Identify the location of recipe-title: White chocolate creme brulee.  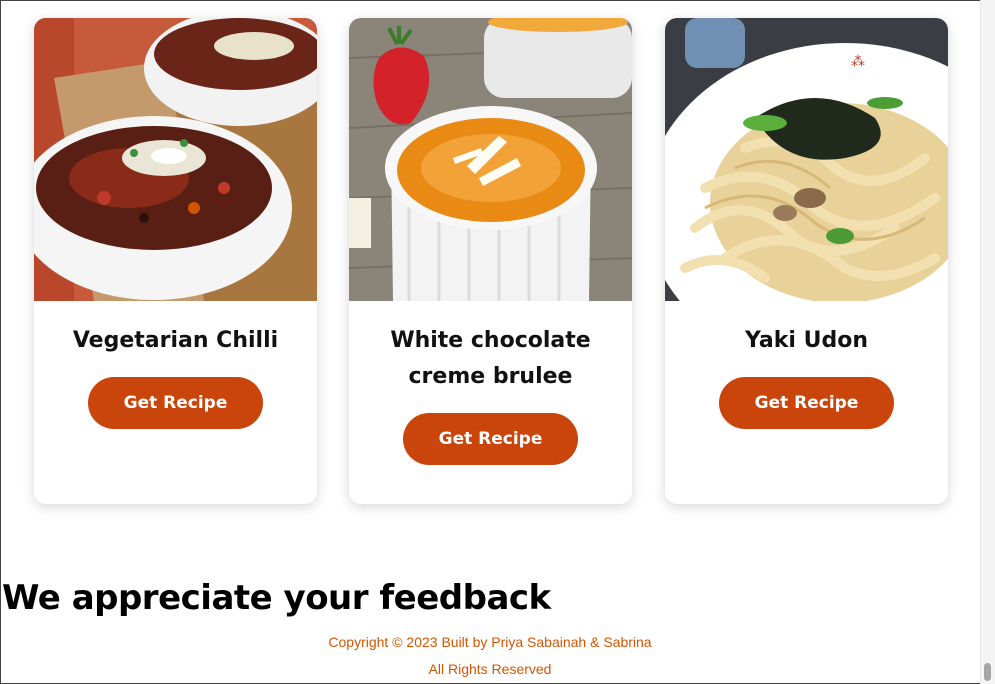
(490, 358).